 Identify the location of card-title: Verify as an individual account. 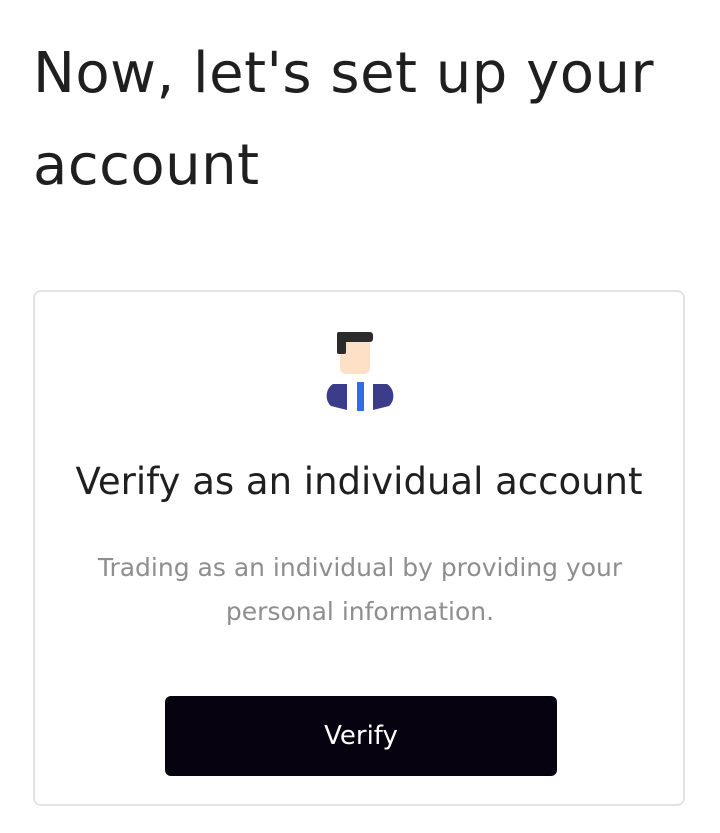
(359, 481).